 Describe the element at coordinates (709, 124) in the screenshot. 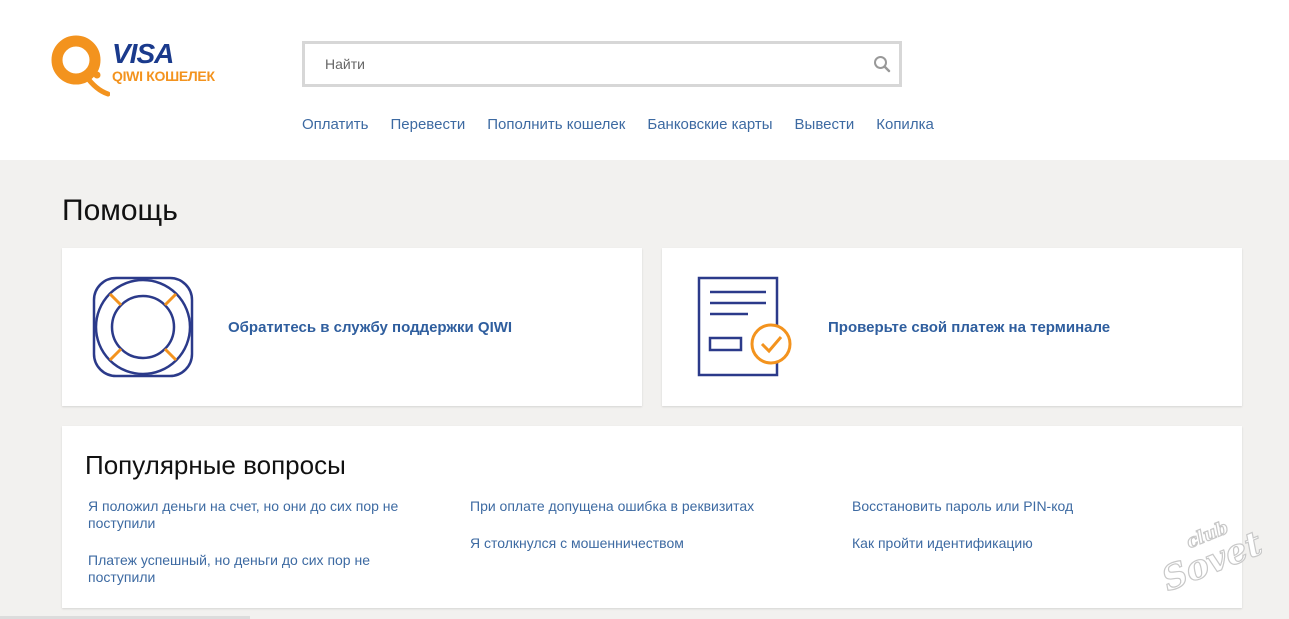

I see `nav-item-bank-cards: Банковские карты` at that location.